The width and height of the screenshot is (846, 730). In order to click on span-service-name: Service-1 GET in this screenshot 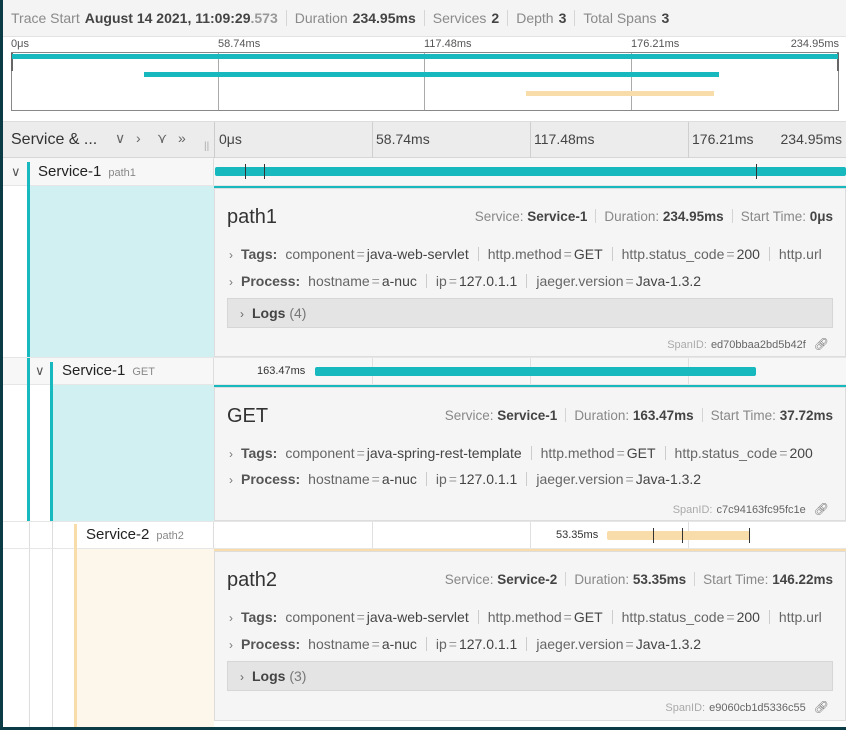, I will do `click(108, 370)`.